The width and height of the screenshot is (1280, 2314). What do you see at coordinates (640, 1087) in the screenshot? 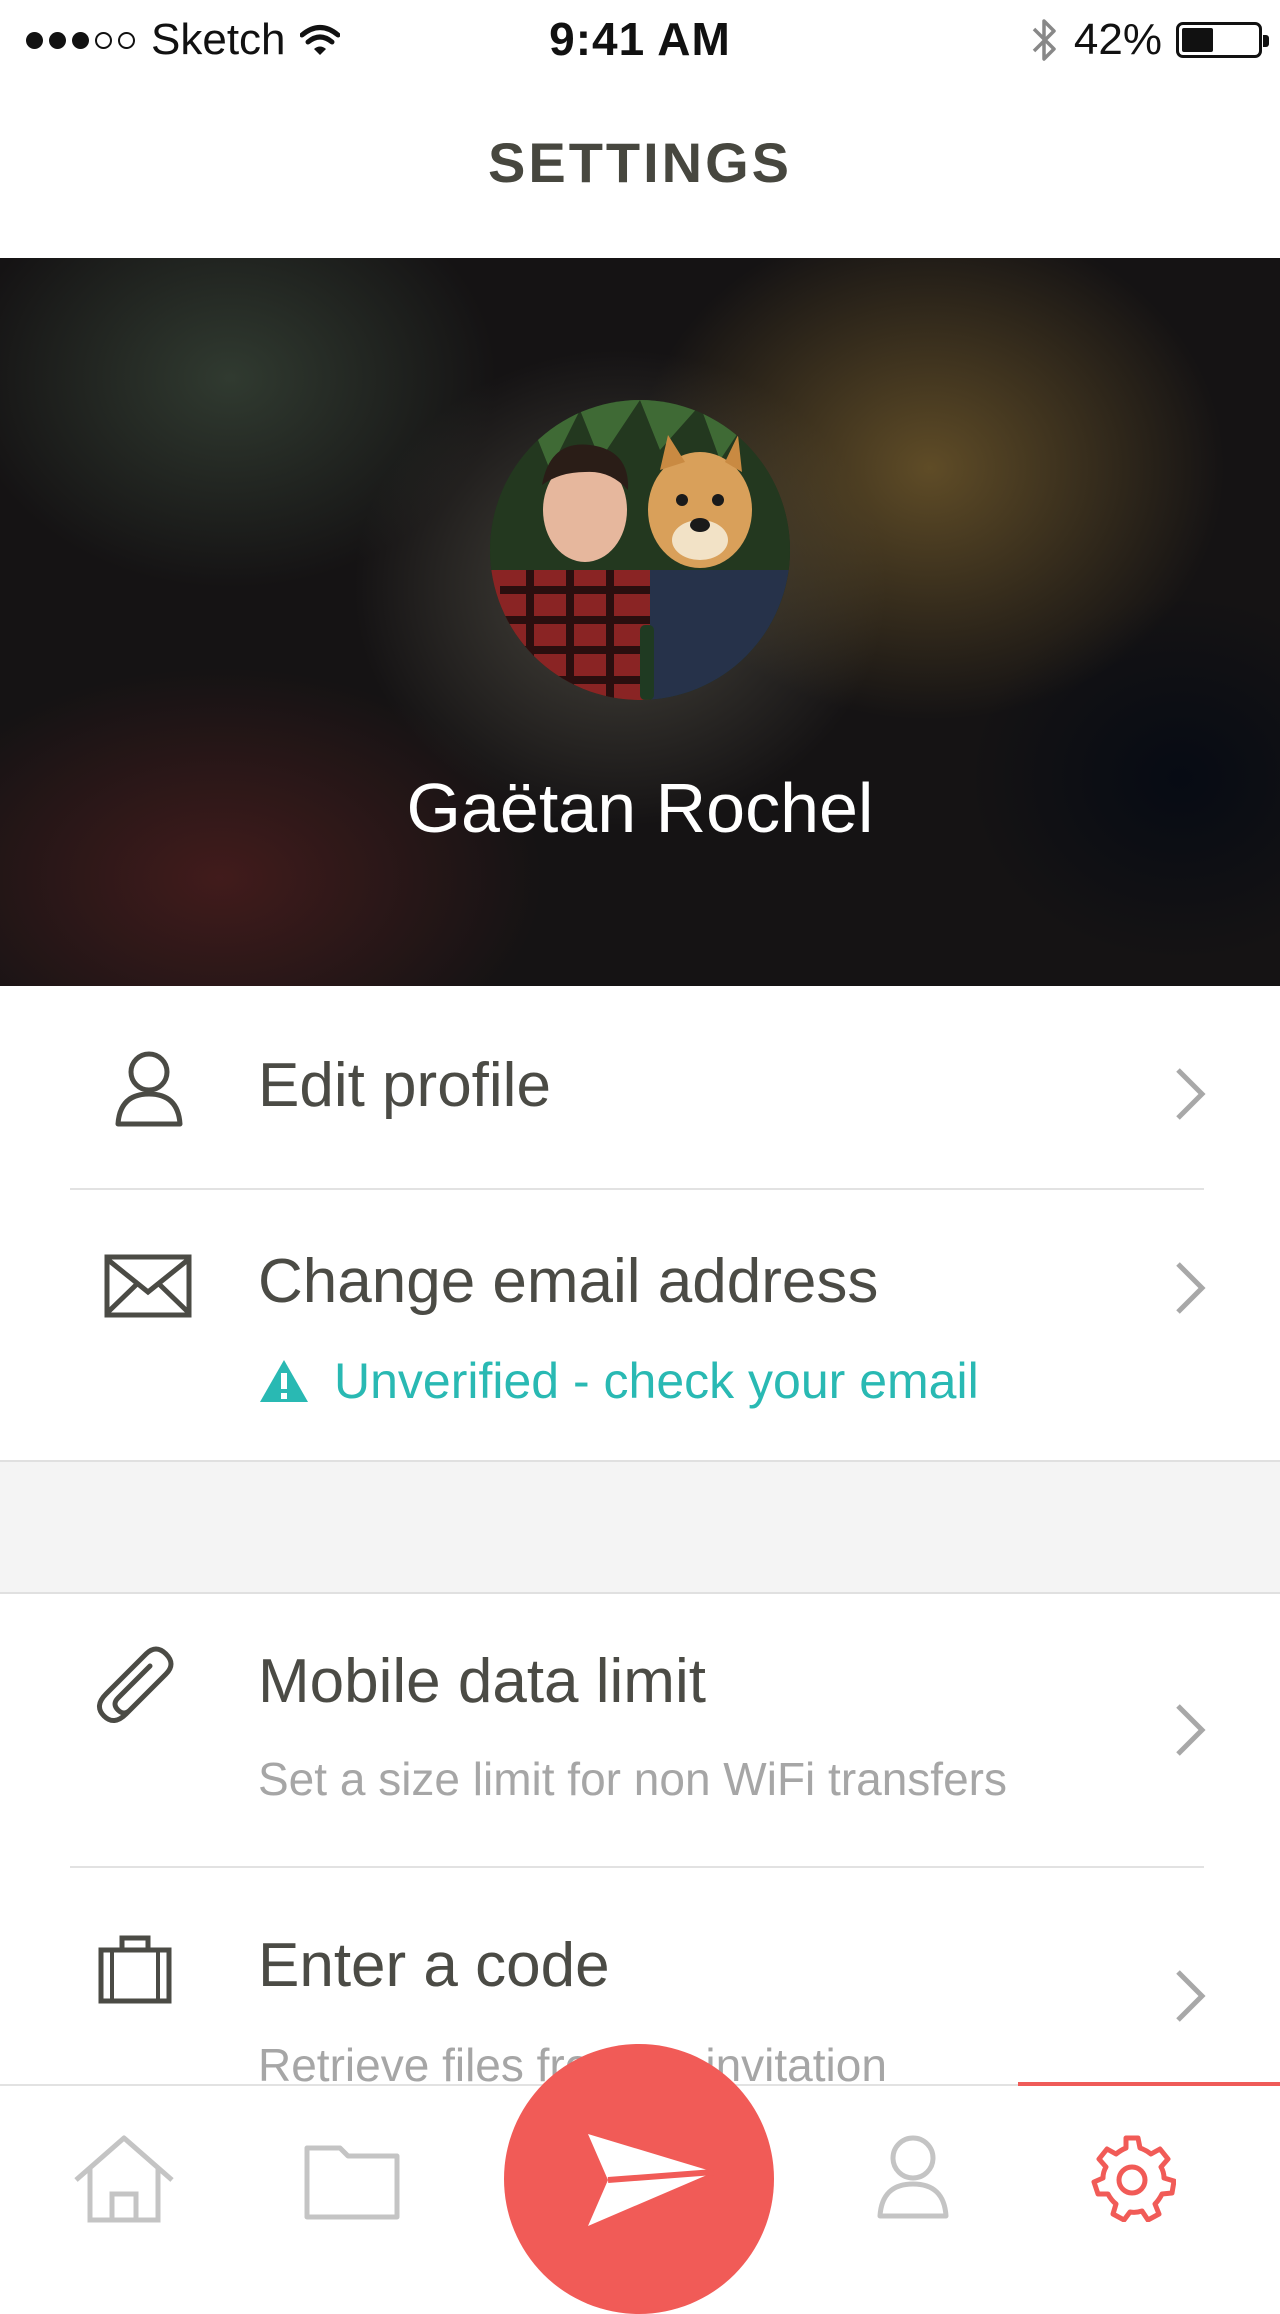
I see `settings-row-edit-profile: Edit profile` at bounding box center [640, 1087].